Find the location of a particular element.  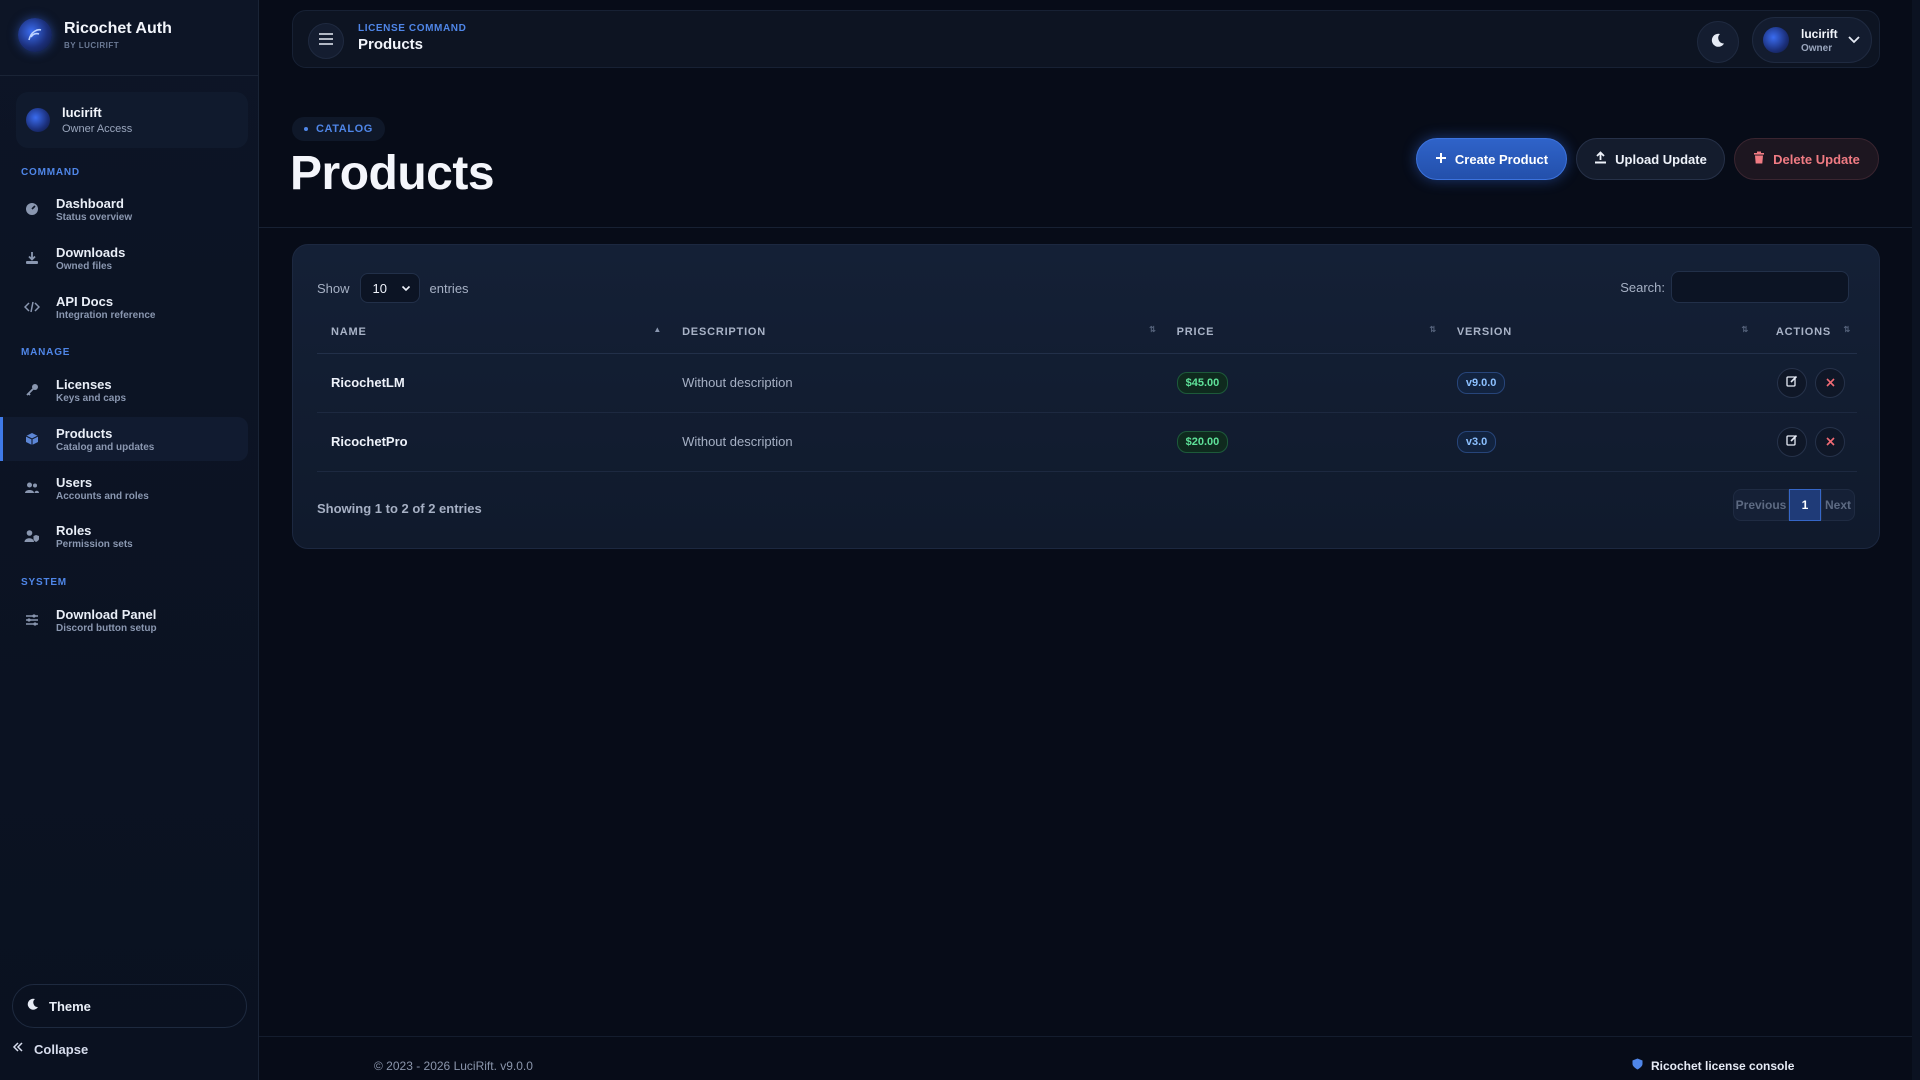

sidebar-item-sub: Keys and caps is located at coordinates (91, 398).